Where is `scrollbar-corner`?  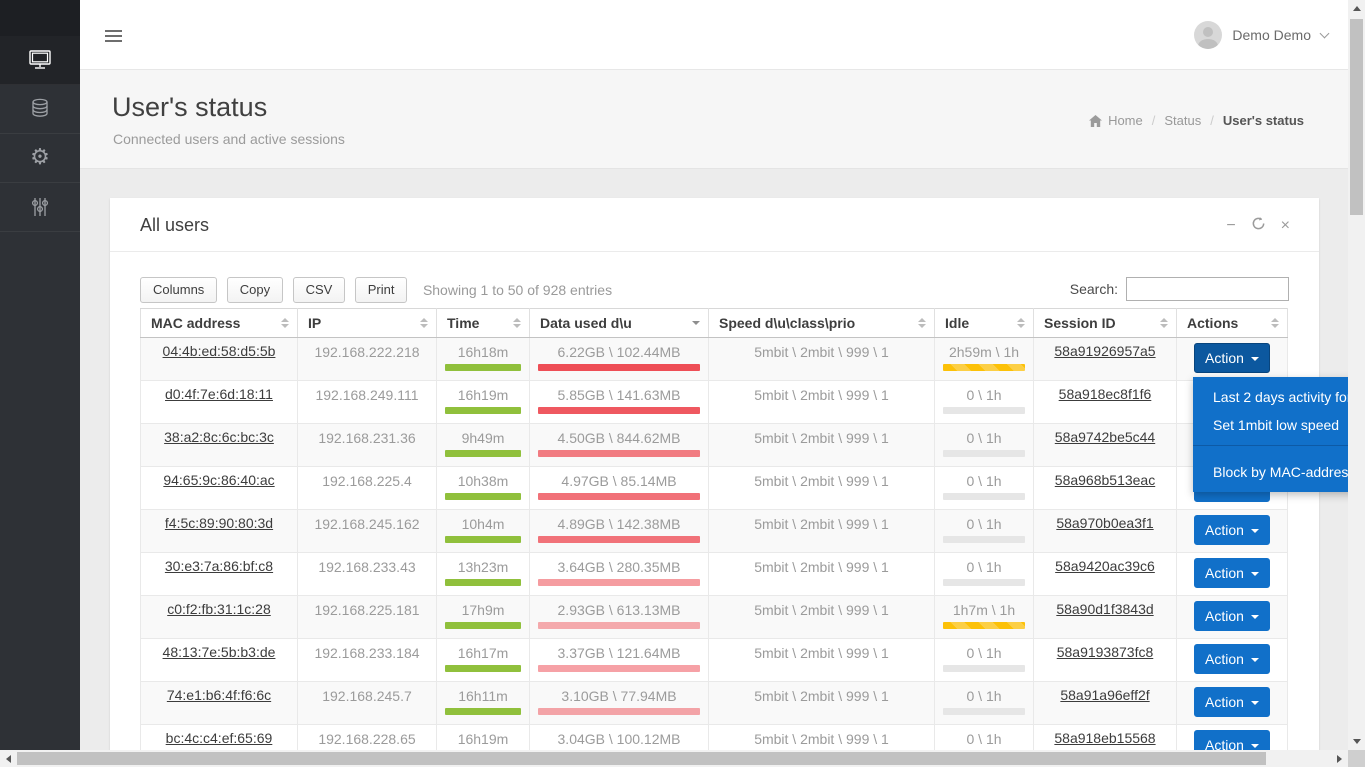
scrollbar-corner is located at coordinates (1356, 758).